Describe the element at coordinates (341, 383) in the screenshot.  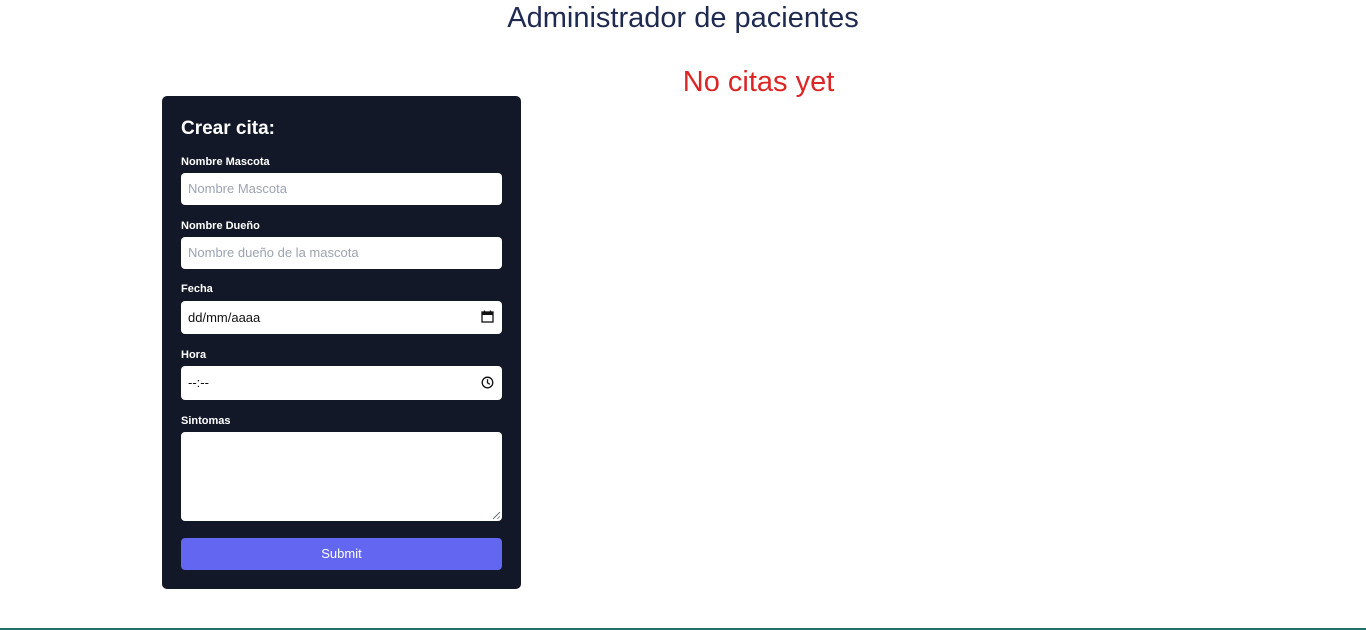
I see `time-input: --:--` at that location.